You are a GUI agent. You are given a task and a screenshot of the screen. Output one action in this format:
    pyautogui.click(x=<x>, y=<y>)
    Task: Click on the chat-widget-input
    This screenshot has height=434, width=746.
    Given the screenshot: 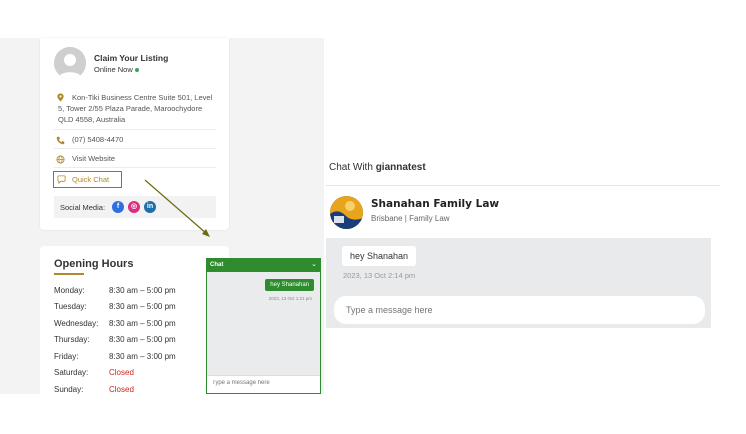 What is the action you would take?
    pyautogui.click(x=262, y=383)
    